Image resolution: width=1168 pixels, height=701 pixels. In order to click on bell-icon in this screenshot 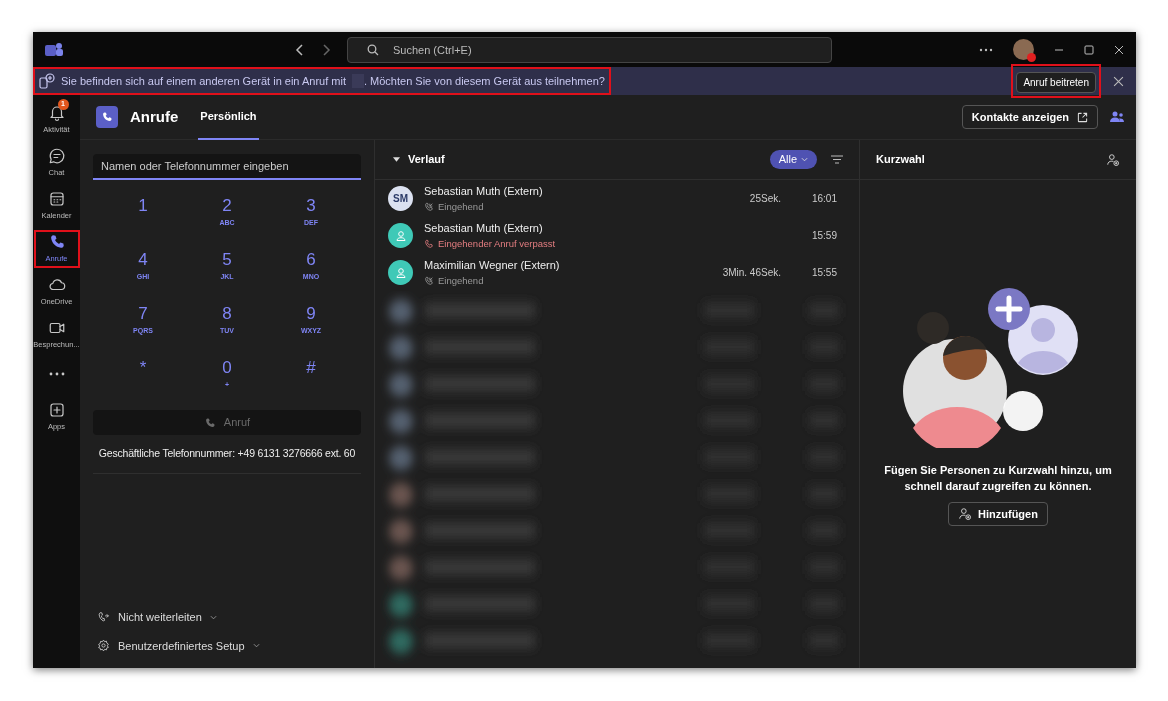, I will do `click(56, 113)`.